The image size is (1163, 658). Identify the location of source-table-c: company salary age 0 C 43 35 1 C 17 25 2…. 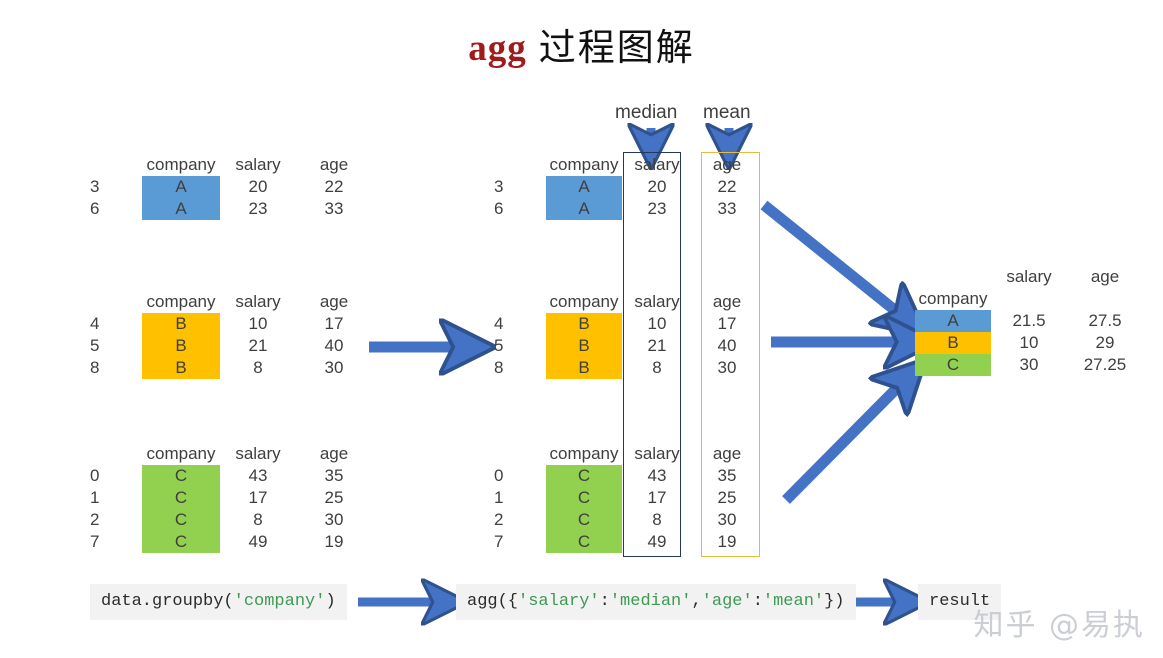
(230, 498).